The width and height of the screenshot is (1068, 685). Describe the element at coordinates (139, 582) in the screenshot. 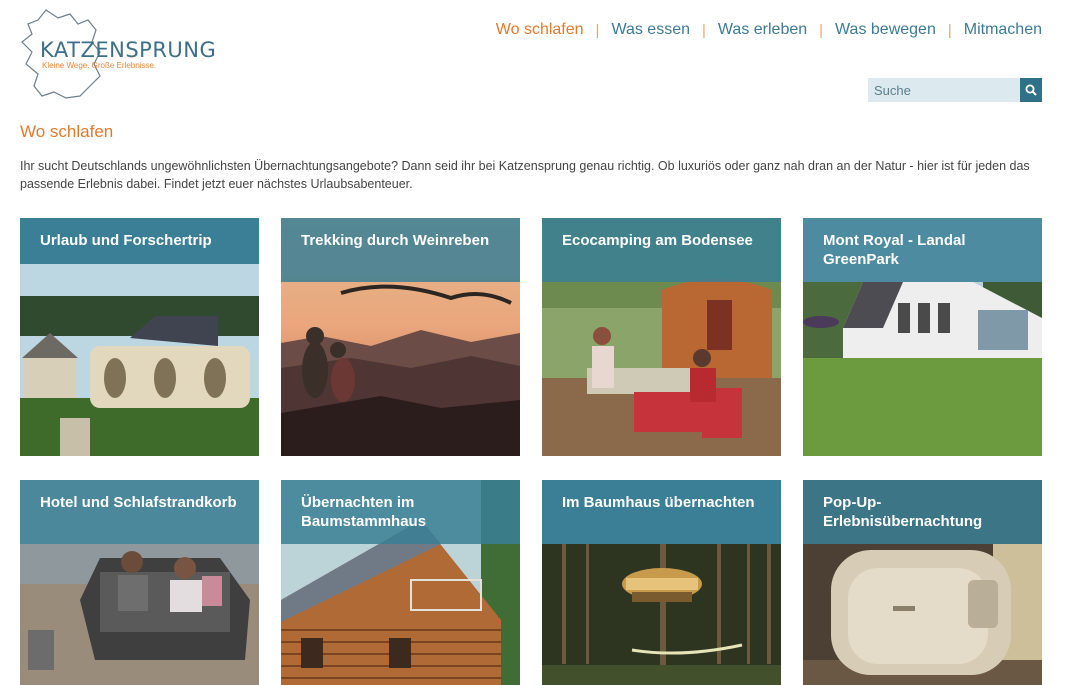

I see `card-hotel-schlafstrandkorb: Hotel und Schlafstrandkorb` at that location.